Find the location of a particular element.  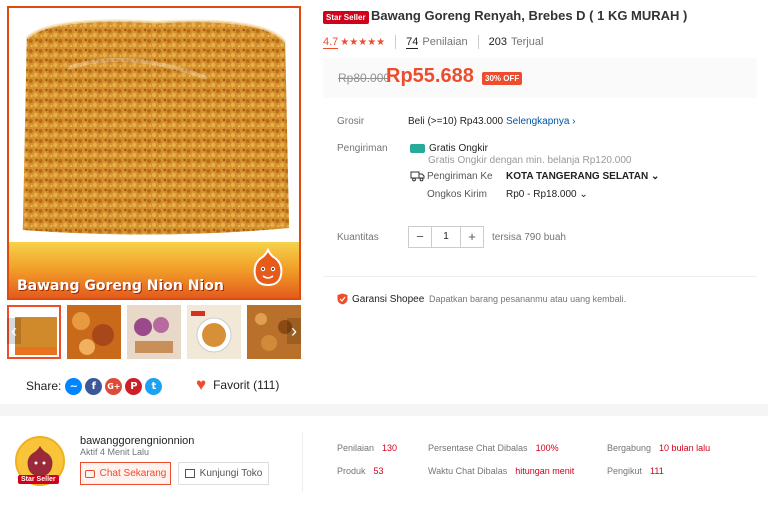

guarantee: Garansi Shopee is located at coordinates (380, 299).